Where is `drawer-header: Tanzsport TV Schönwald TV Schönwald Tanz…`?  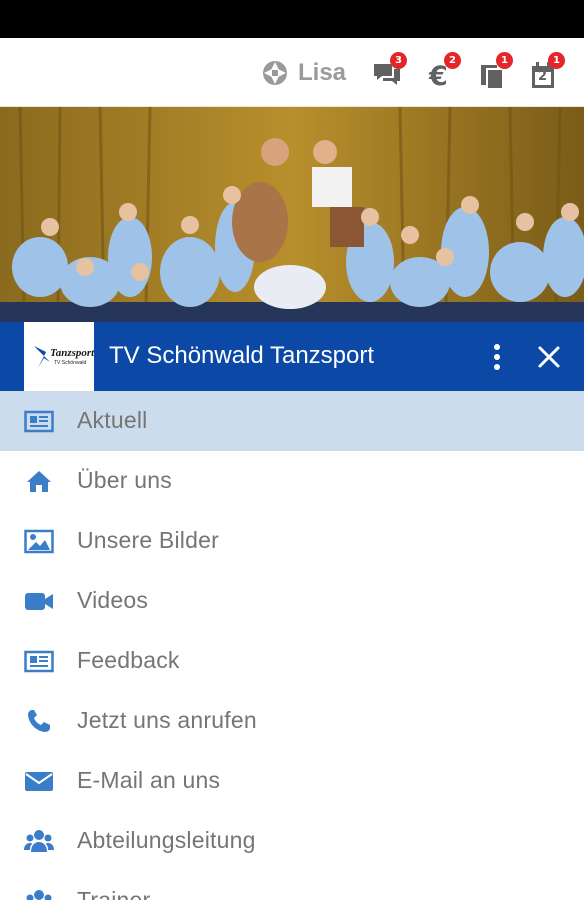 drawer-header: Tanzsport TV Schönwald TV Schönwald Tanz… is located at coordinates (292, 356).